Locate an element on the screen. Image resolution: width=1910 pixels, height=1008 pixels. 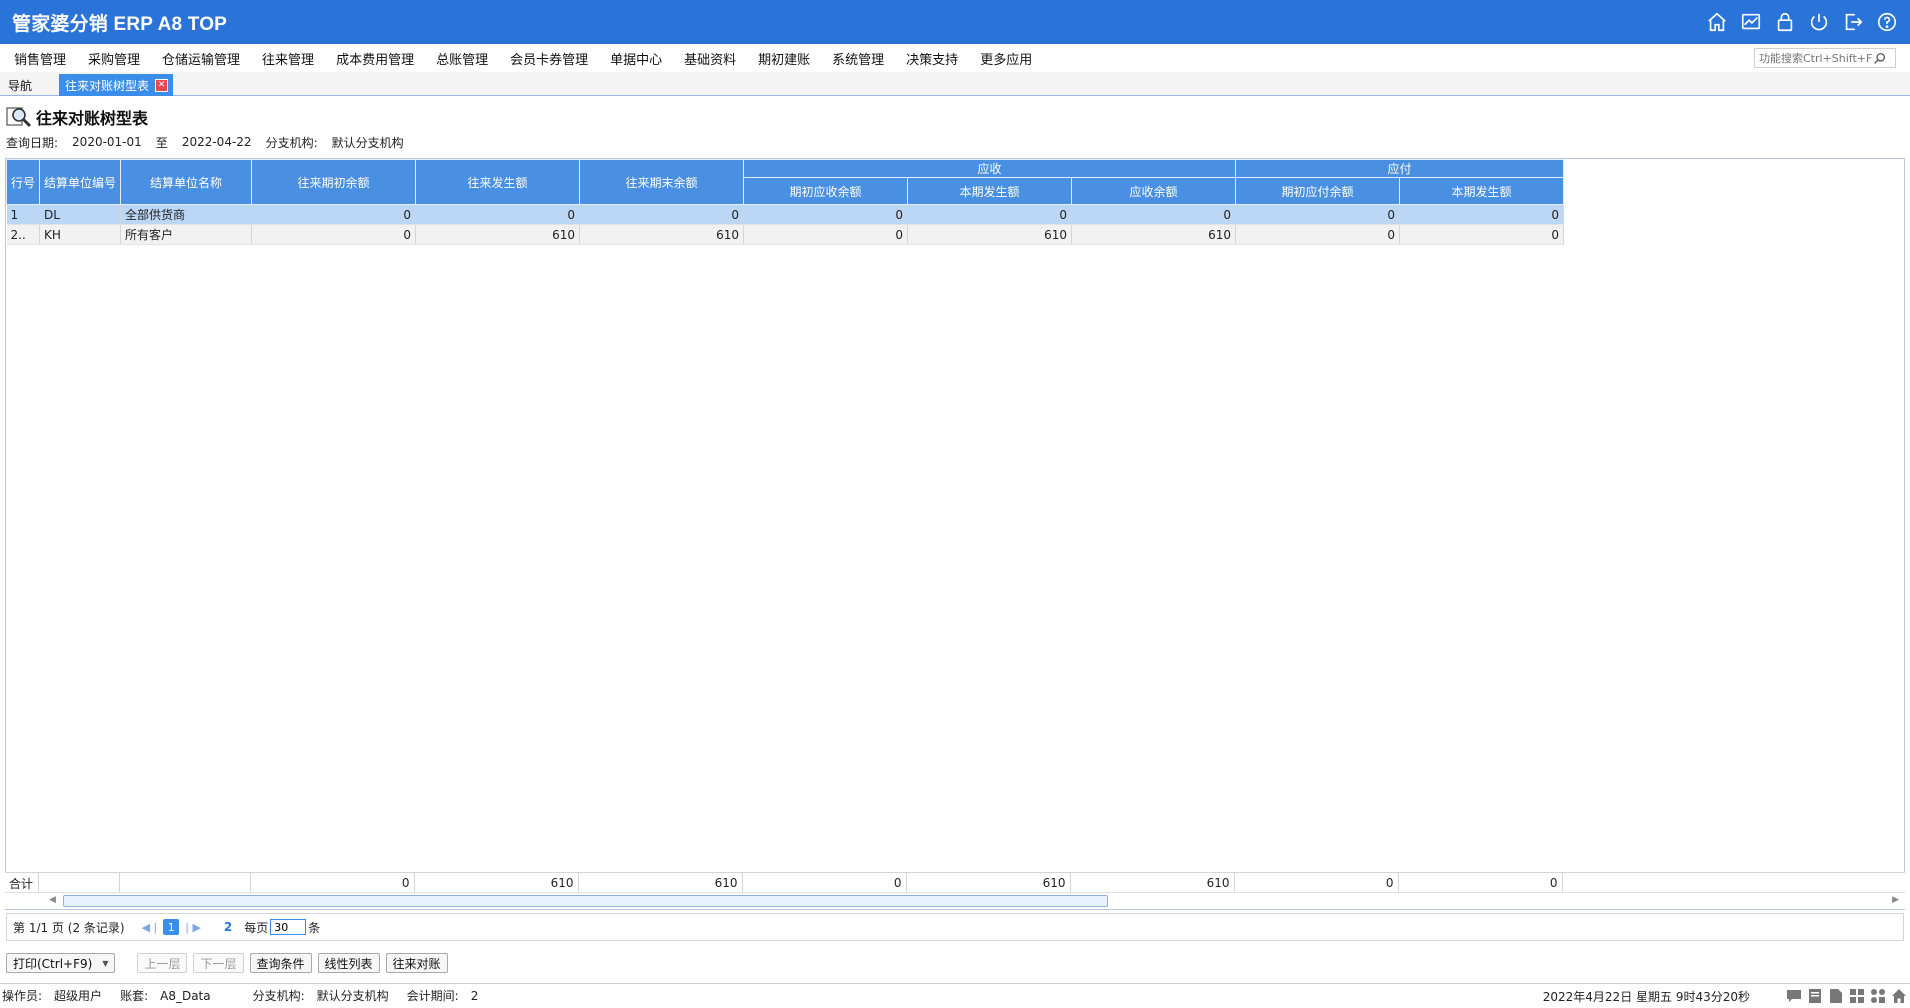
up-level-button: 上一层 is located at coordinates (162, 963).